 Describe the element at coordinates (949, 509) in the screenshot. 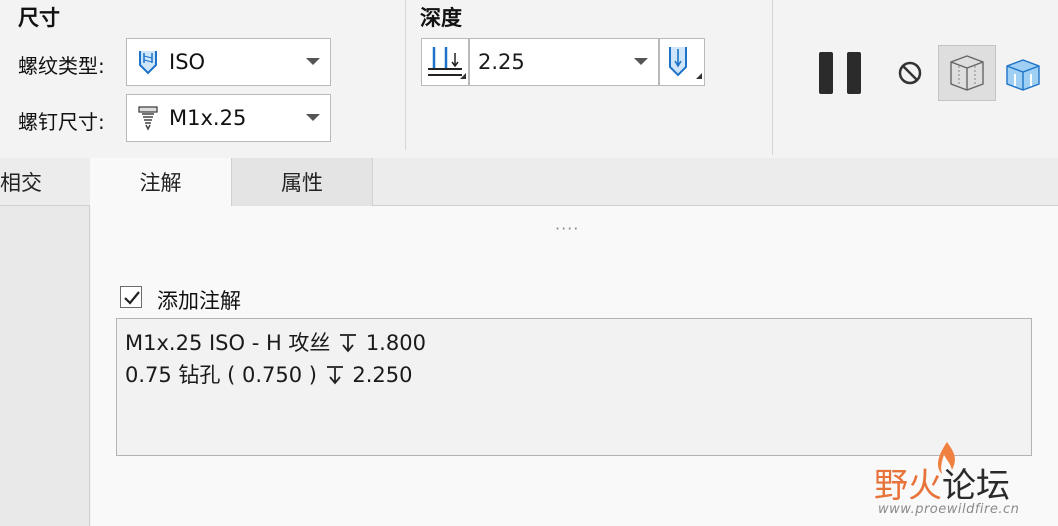

I see `watermark-url: www.proewildfire.cn` at that location.